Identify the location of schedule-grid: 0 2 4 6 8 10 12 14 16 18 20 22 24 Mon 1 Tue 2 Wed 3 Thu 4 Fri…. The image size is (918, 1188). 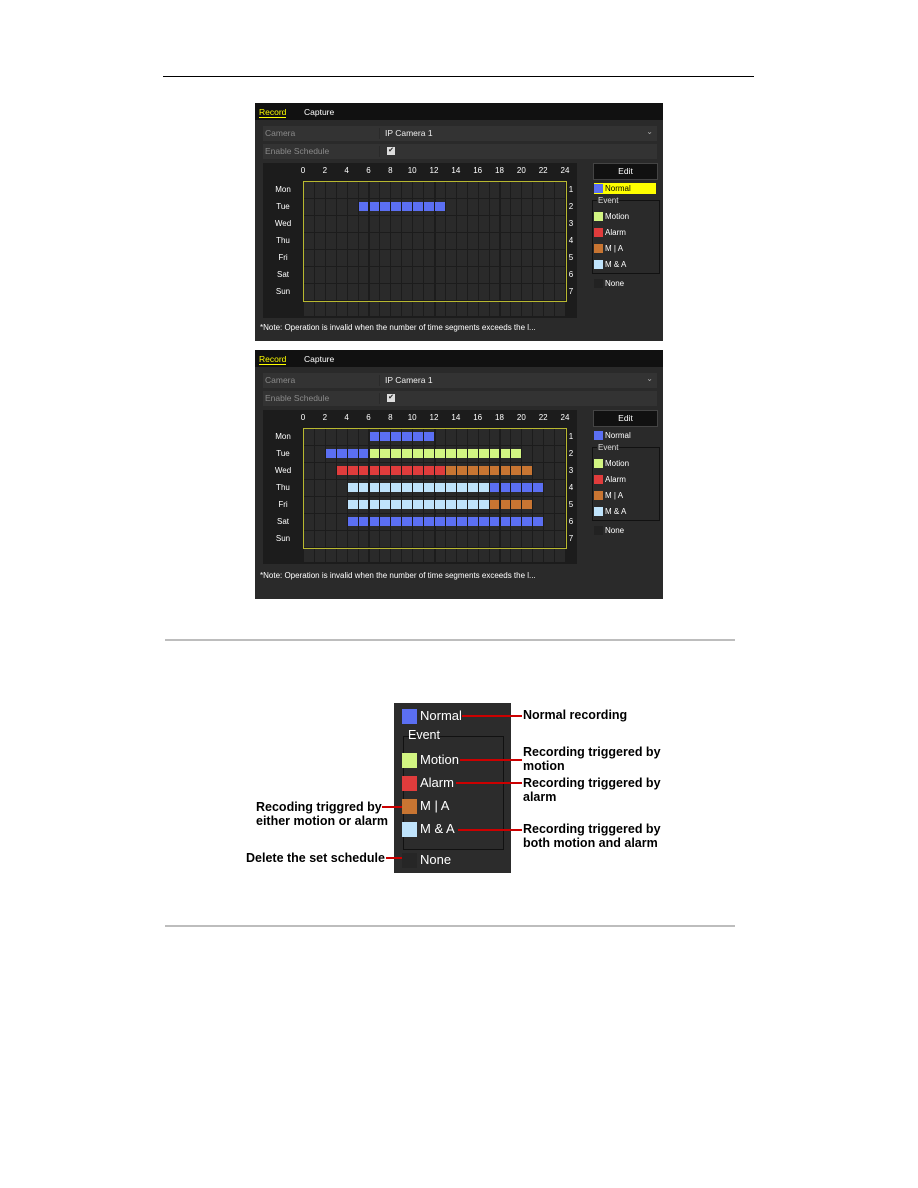
(420, 487).